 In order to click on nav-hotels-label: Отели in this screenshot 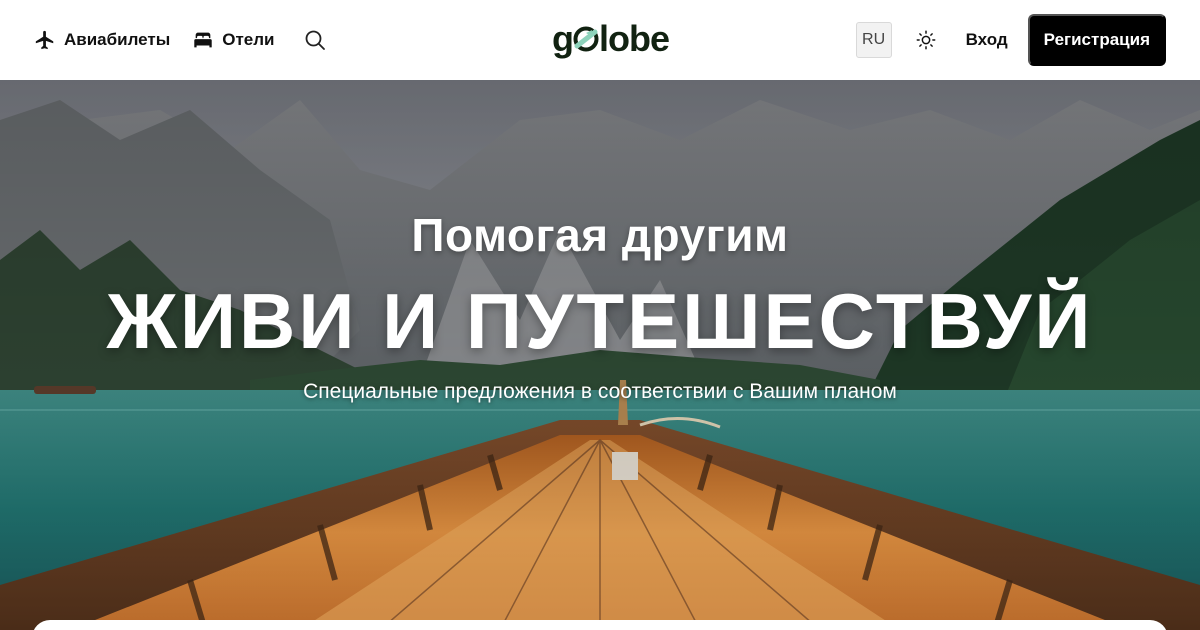, I will do `click(248, 39)`.